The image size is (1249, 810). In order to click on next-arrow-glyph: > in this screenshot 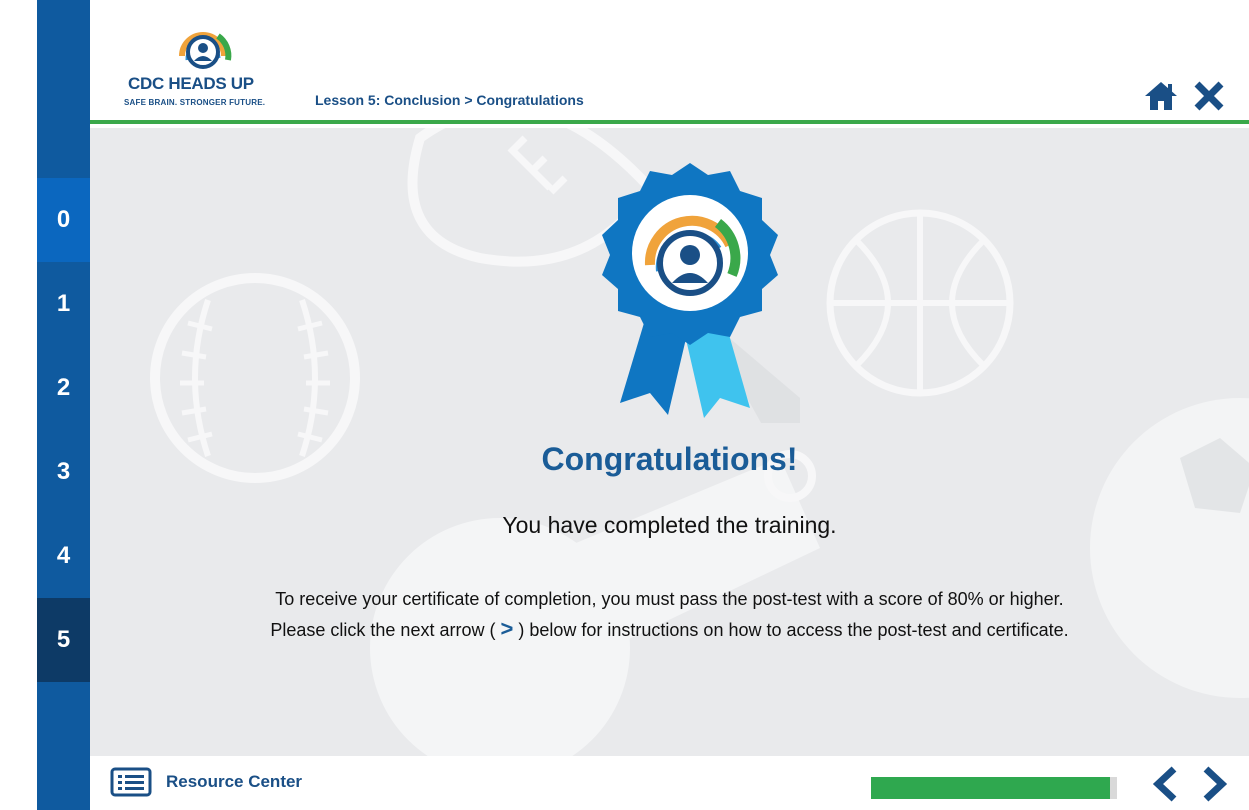, I will do `click(507, 628)`.